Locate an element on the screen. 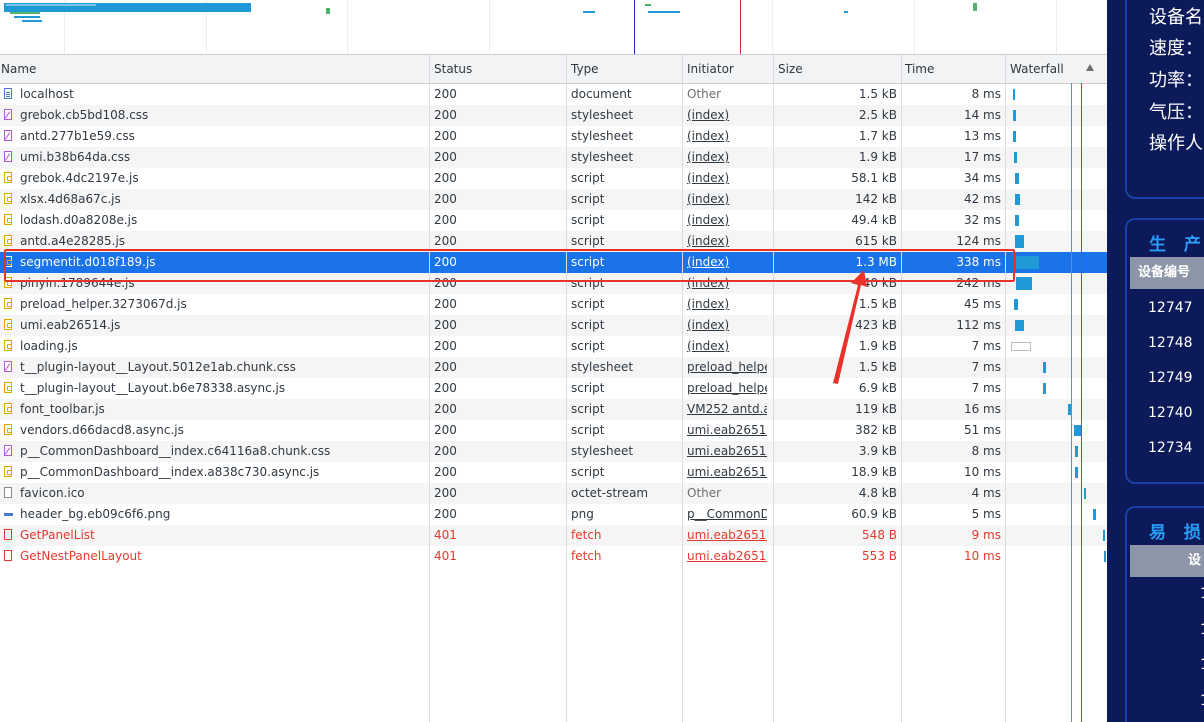  script-icon is located at coordinates (8, 345).